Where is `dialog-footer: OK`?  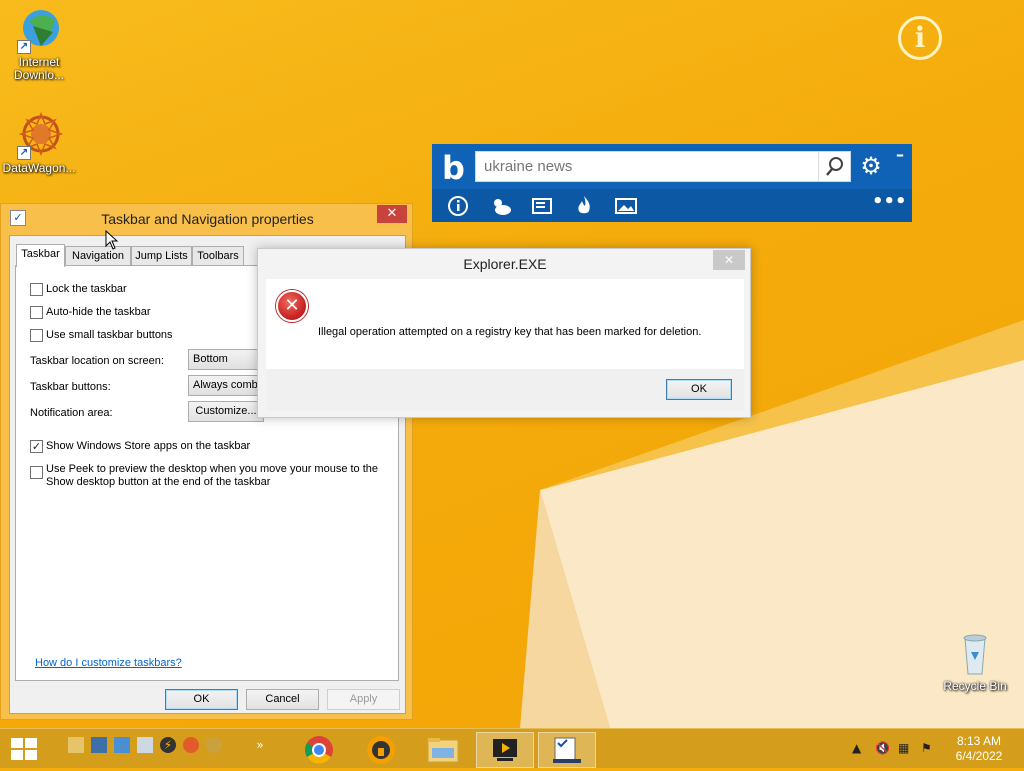 dialog-footer: OK is located at coordinates (505, 390).